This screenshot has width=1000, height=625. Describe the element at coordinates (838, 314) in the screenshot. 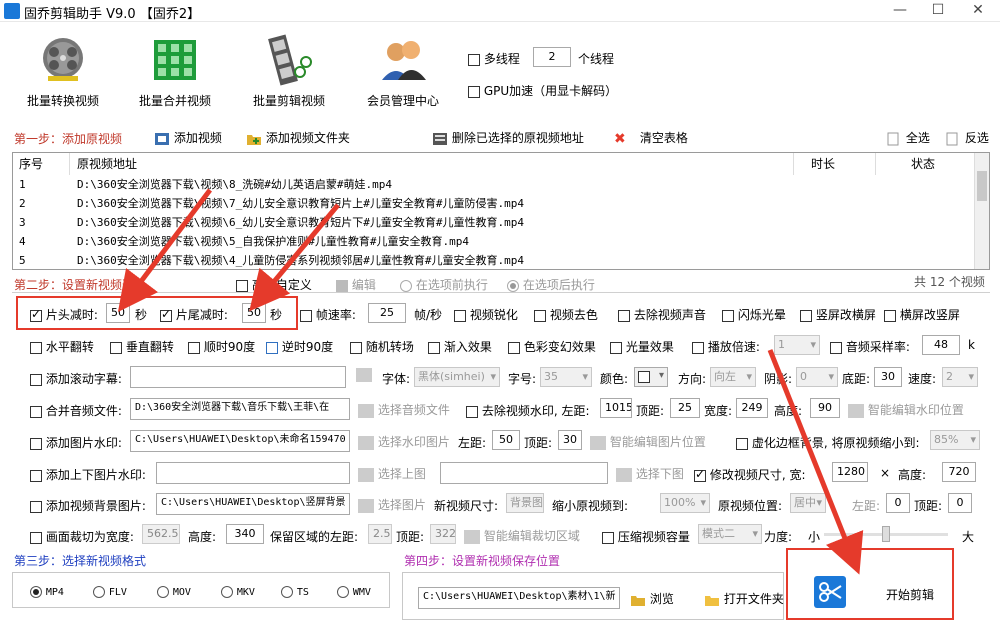

I see `v2h-option: 竖屏改横屏` at that location.